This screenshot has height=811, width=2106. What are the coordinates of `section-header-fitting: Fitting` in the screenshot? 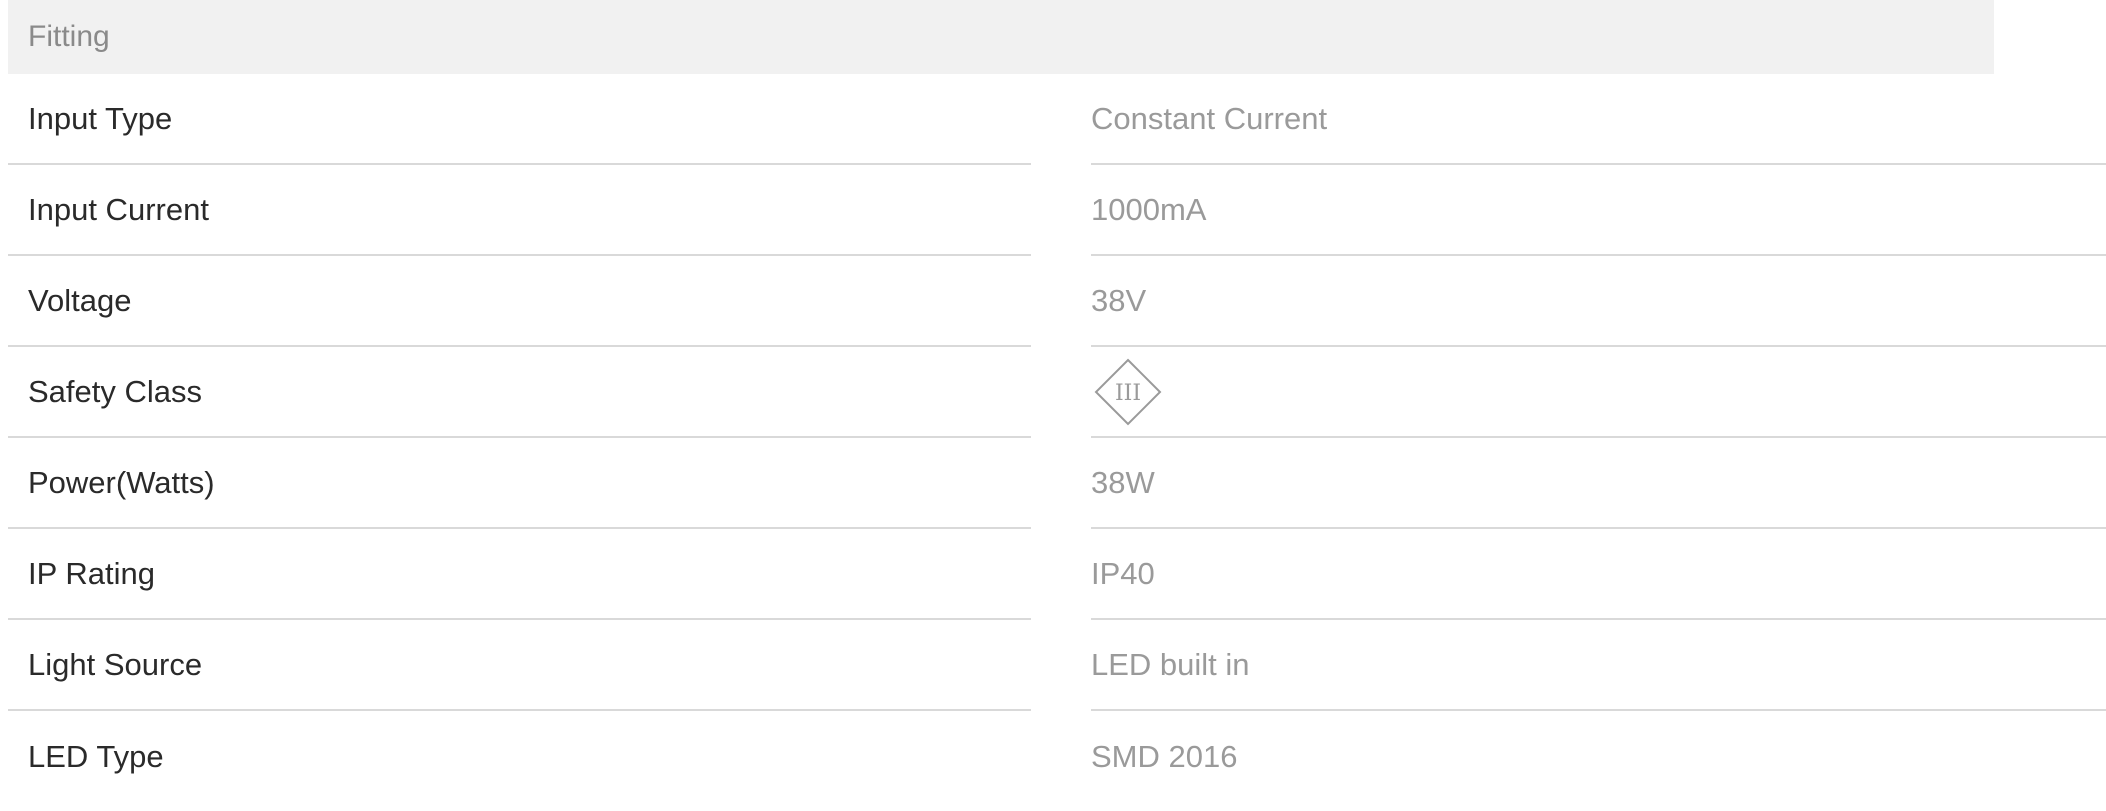 It's located at (1001, 37).